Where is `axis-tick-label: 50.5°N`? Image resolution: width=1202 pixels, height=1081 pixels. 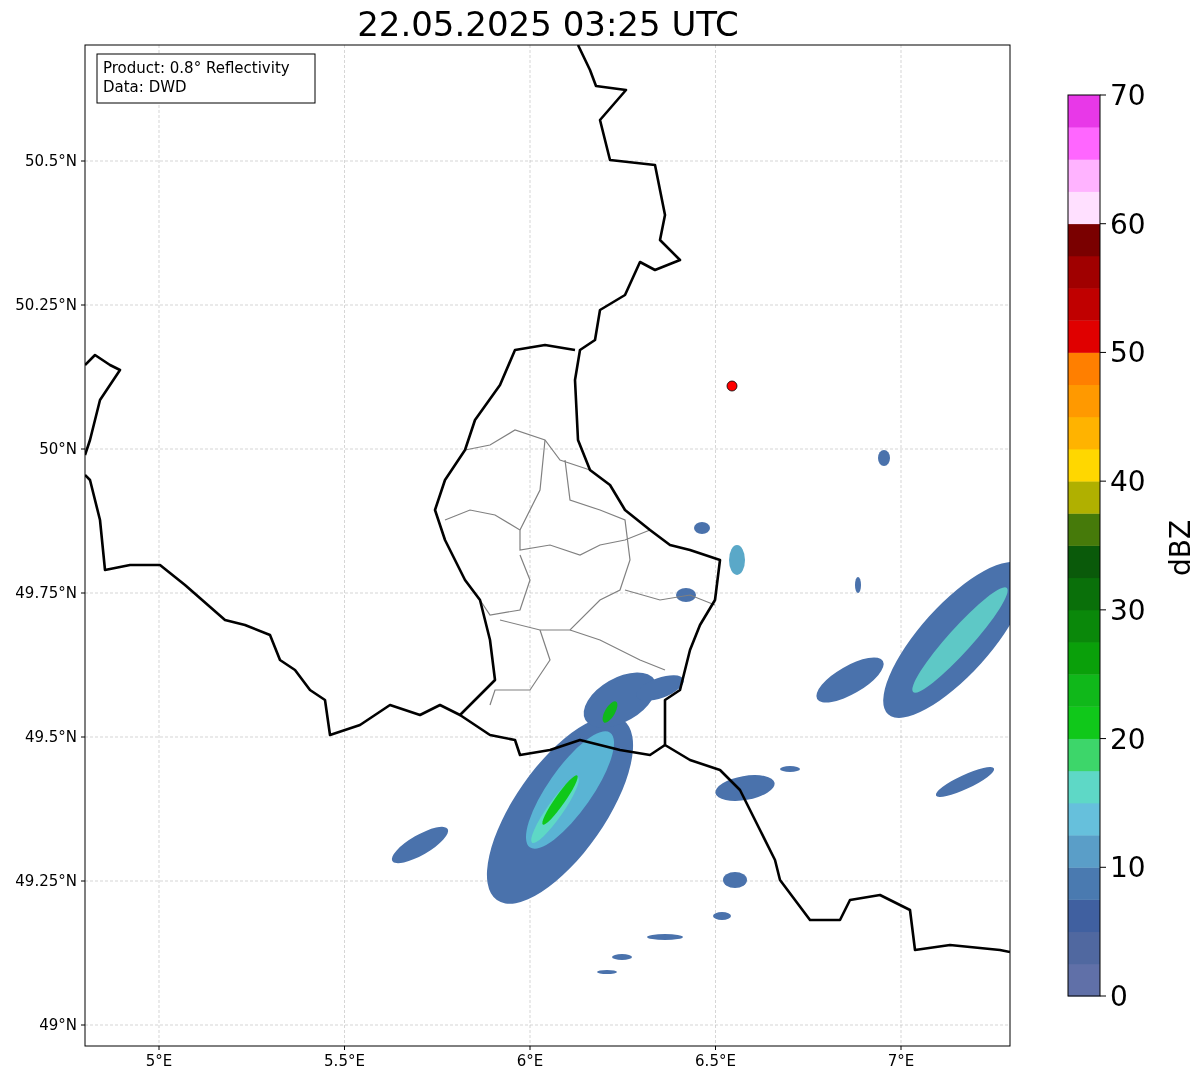 axis-tick-label: 50.5°N is located at coordinates (50, 161).